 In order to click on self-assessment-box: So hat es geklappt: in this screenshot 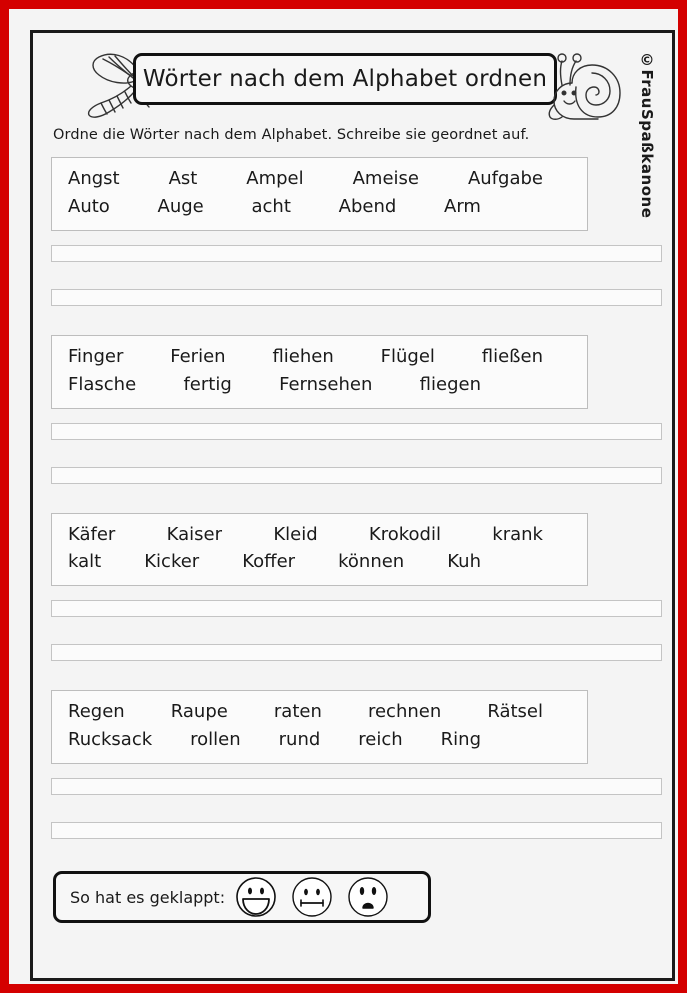, I will do `click(242, 897)`.